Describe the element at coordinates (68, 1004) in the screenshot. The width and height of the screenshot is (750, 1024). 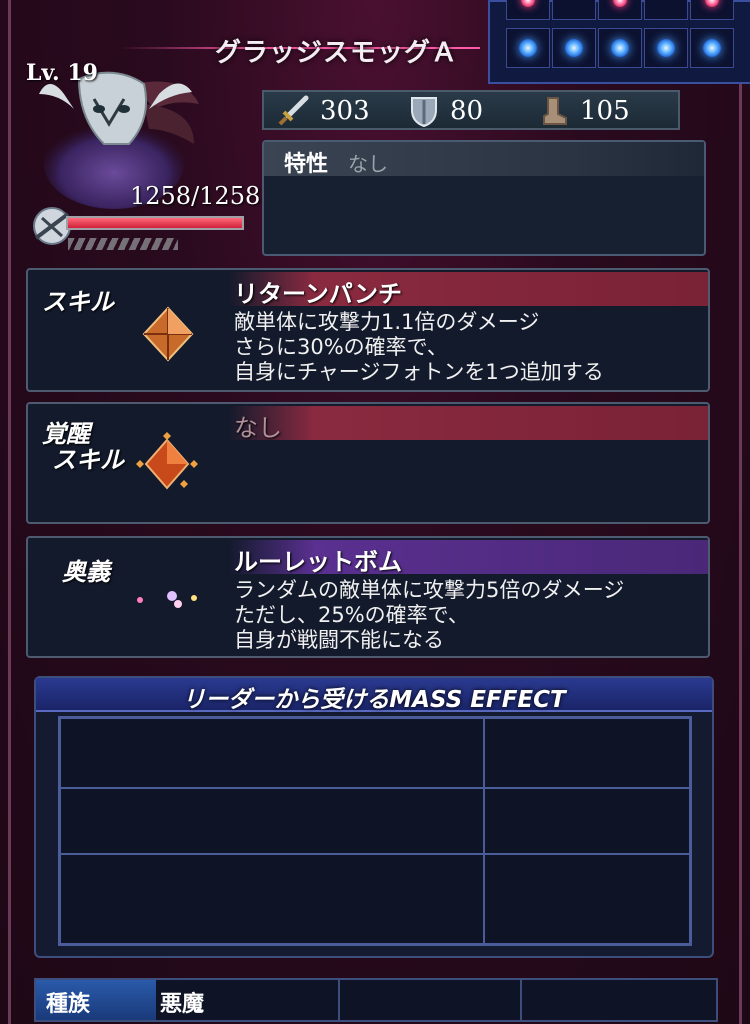
I see `race-label: 種族` at that location.